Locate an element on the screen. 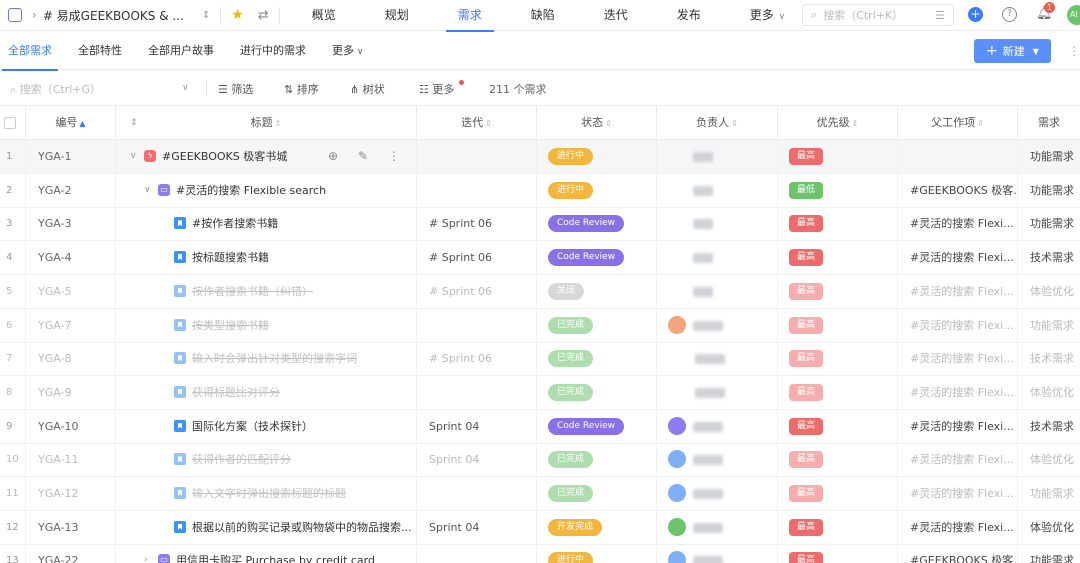  tab-defects: 缺陷 is located at coordinates (543, 15).